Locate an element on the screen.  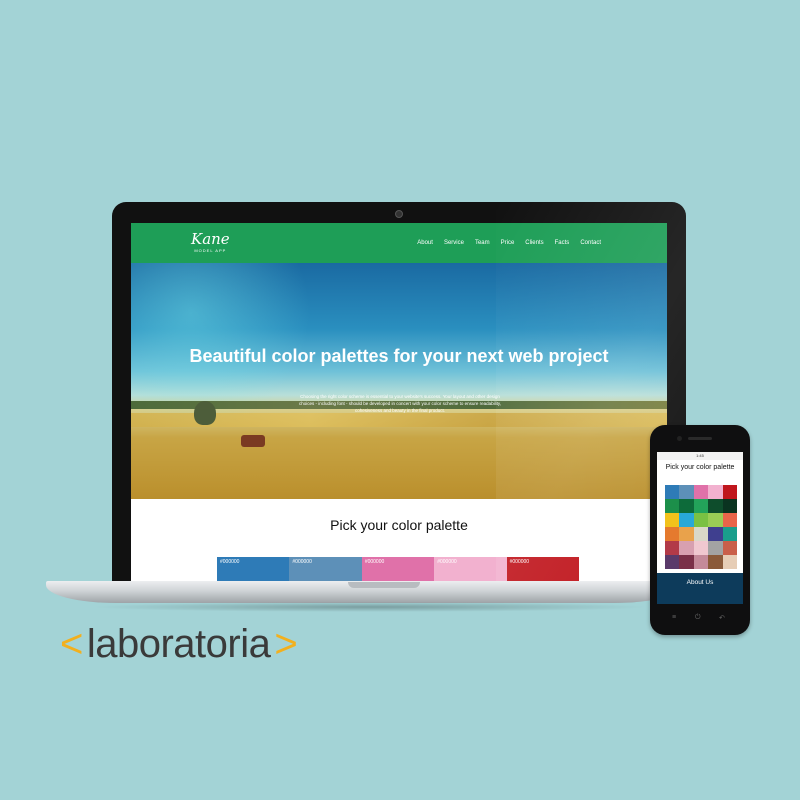
hero-tree is located at coordinates (205, 413).